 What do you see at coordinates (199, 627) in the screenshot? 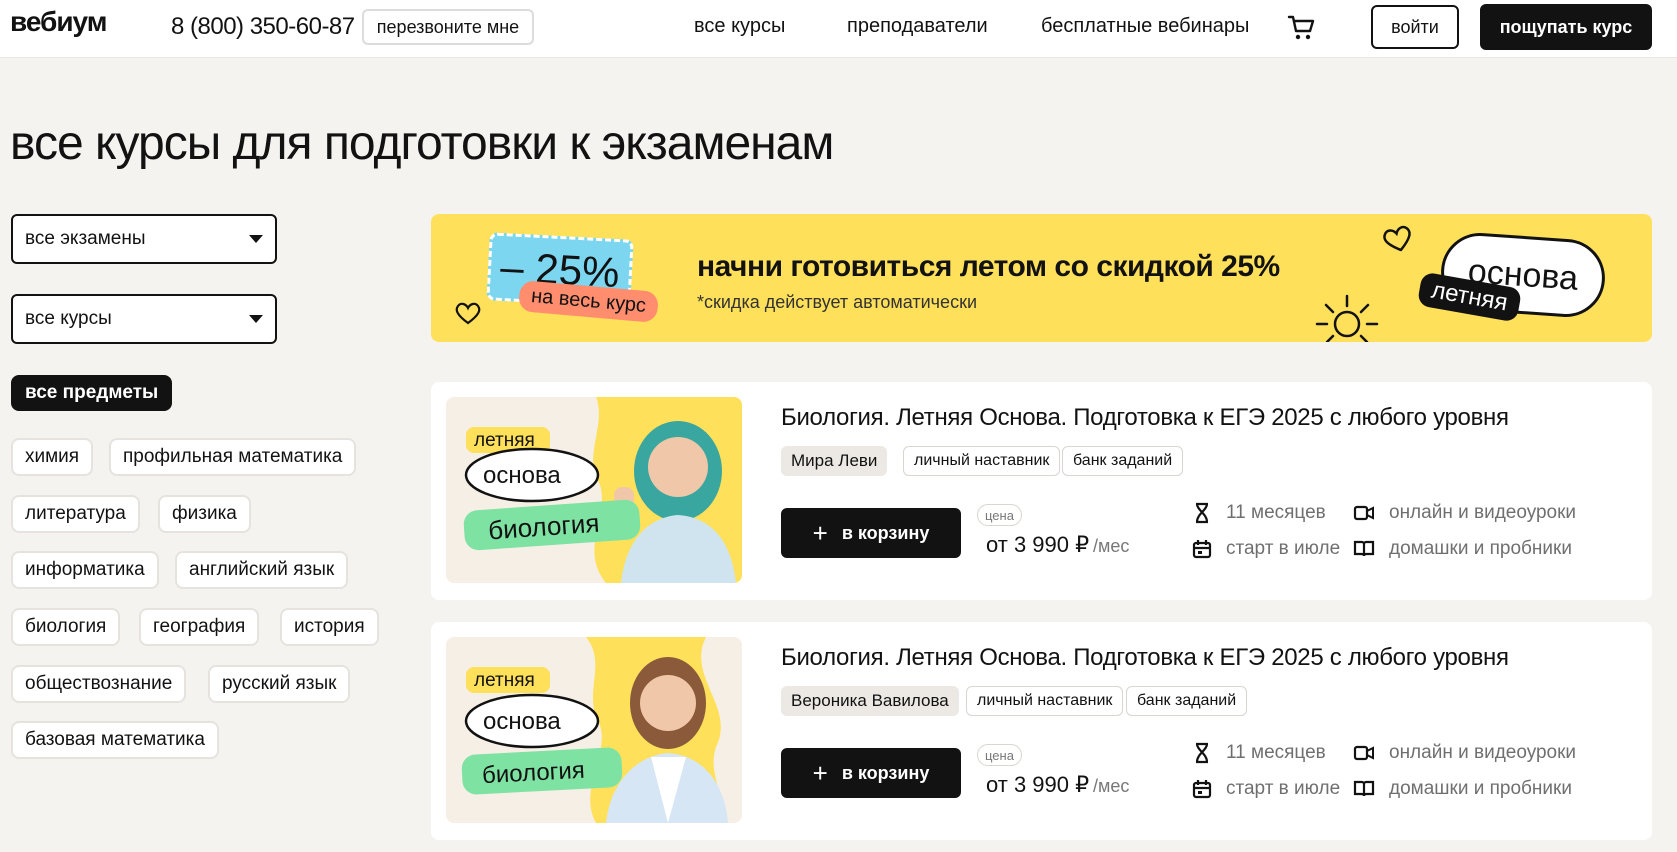
I see `subject-chip-geography: география` at bounding box center [199, 627].